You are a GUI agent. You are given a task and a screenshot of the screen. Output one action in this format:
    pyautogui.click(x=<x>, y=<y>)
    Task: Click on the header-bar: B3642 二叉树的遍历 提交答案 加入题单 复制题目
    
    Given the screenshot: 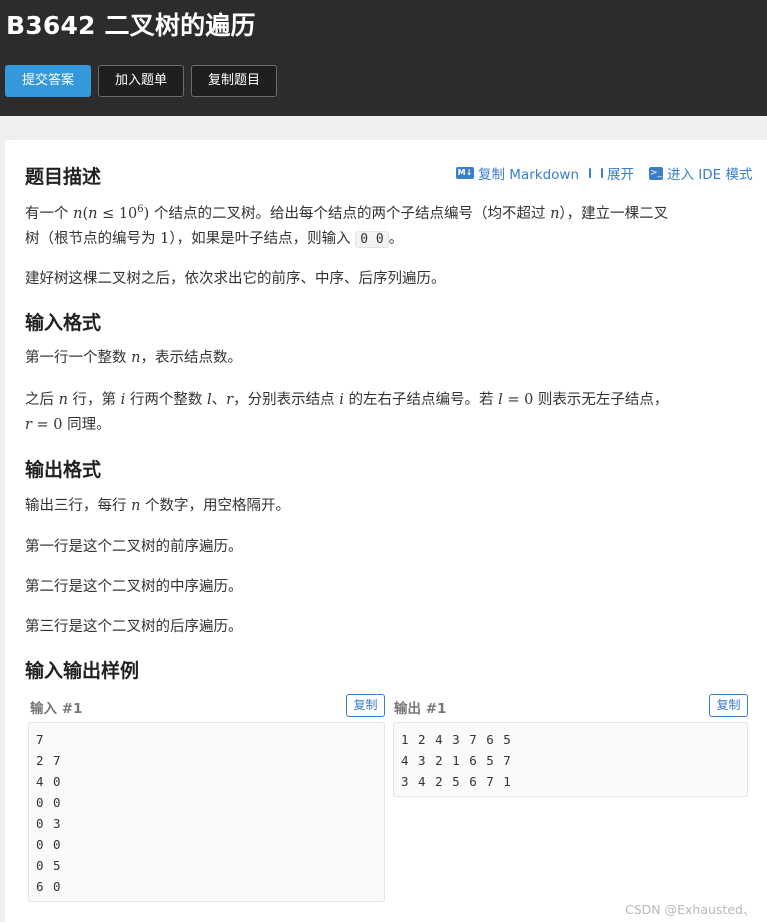 What is the action you would take?
    pyautogui.click(x=383, y=58)
    